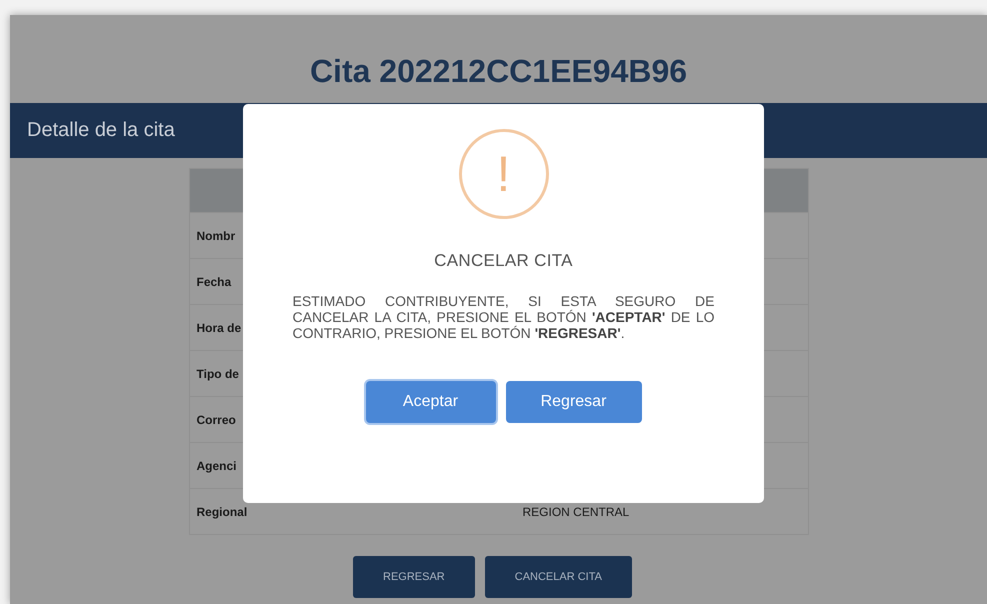  Describe the element at coordinates (214, 281) in the screenshot. I see `row-label: Fecha` at that location.